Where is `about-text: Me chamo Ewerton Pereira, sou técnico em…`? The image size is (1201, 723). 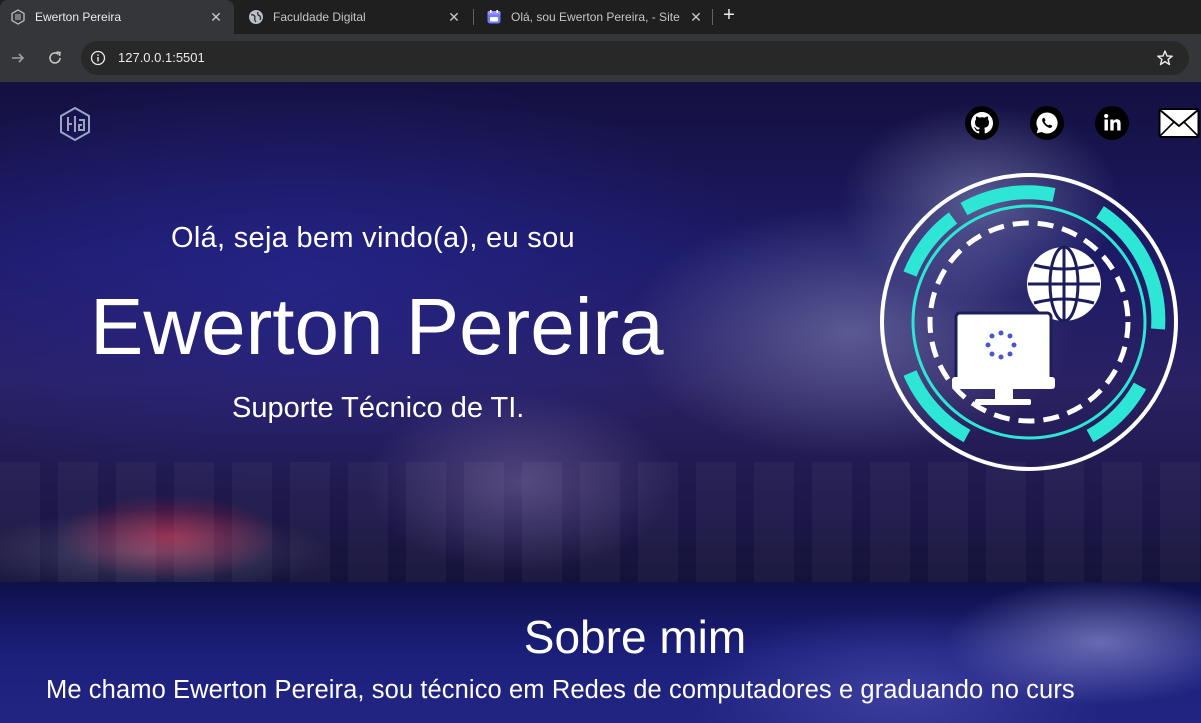
about-text: Me chamo Ewerton Pereira, sou técnico em… is located at coordinates (560, 690).